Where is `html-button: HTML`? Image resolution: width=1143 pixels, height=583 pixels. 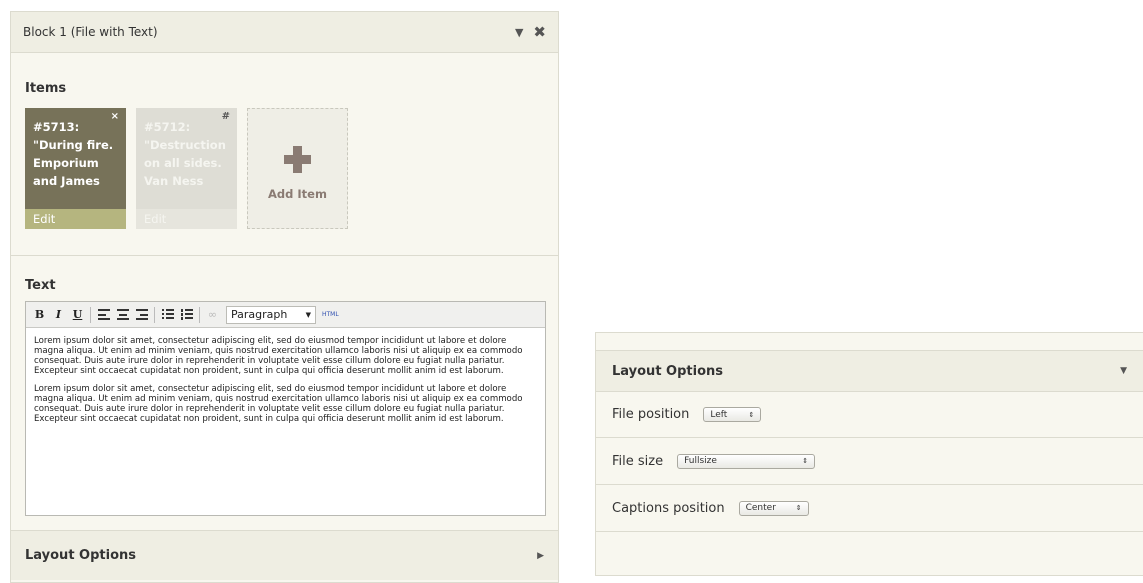 html-button: HTML is located at coordinates (330, 314).